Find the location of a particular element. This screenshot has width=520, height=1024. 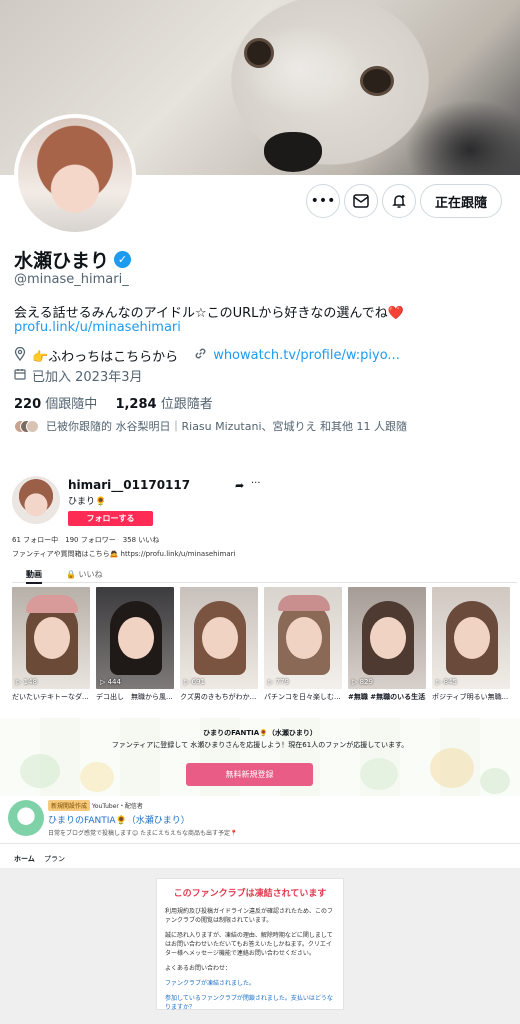

tab-likes: 🔒 いいね is located at coordinates (84, 574).